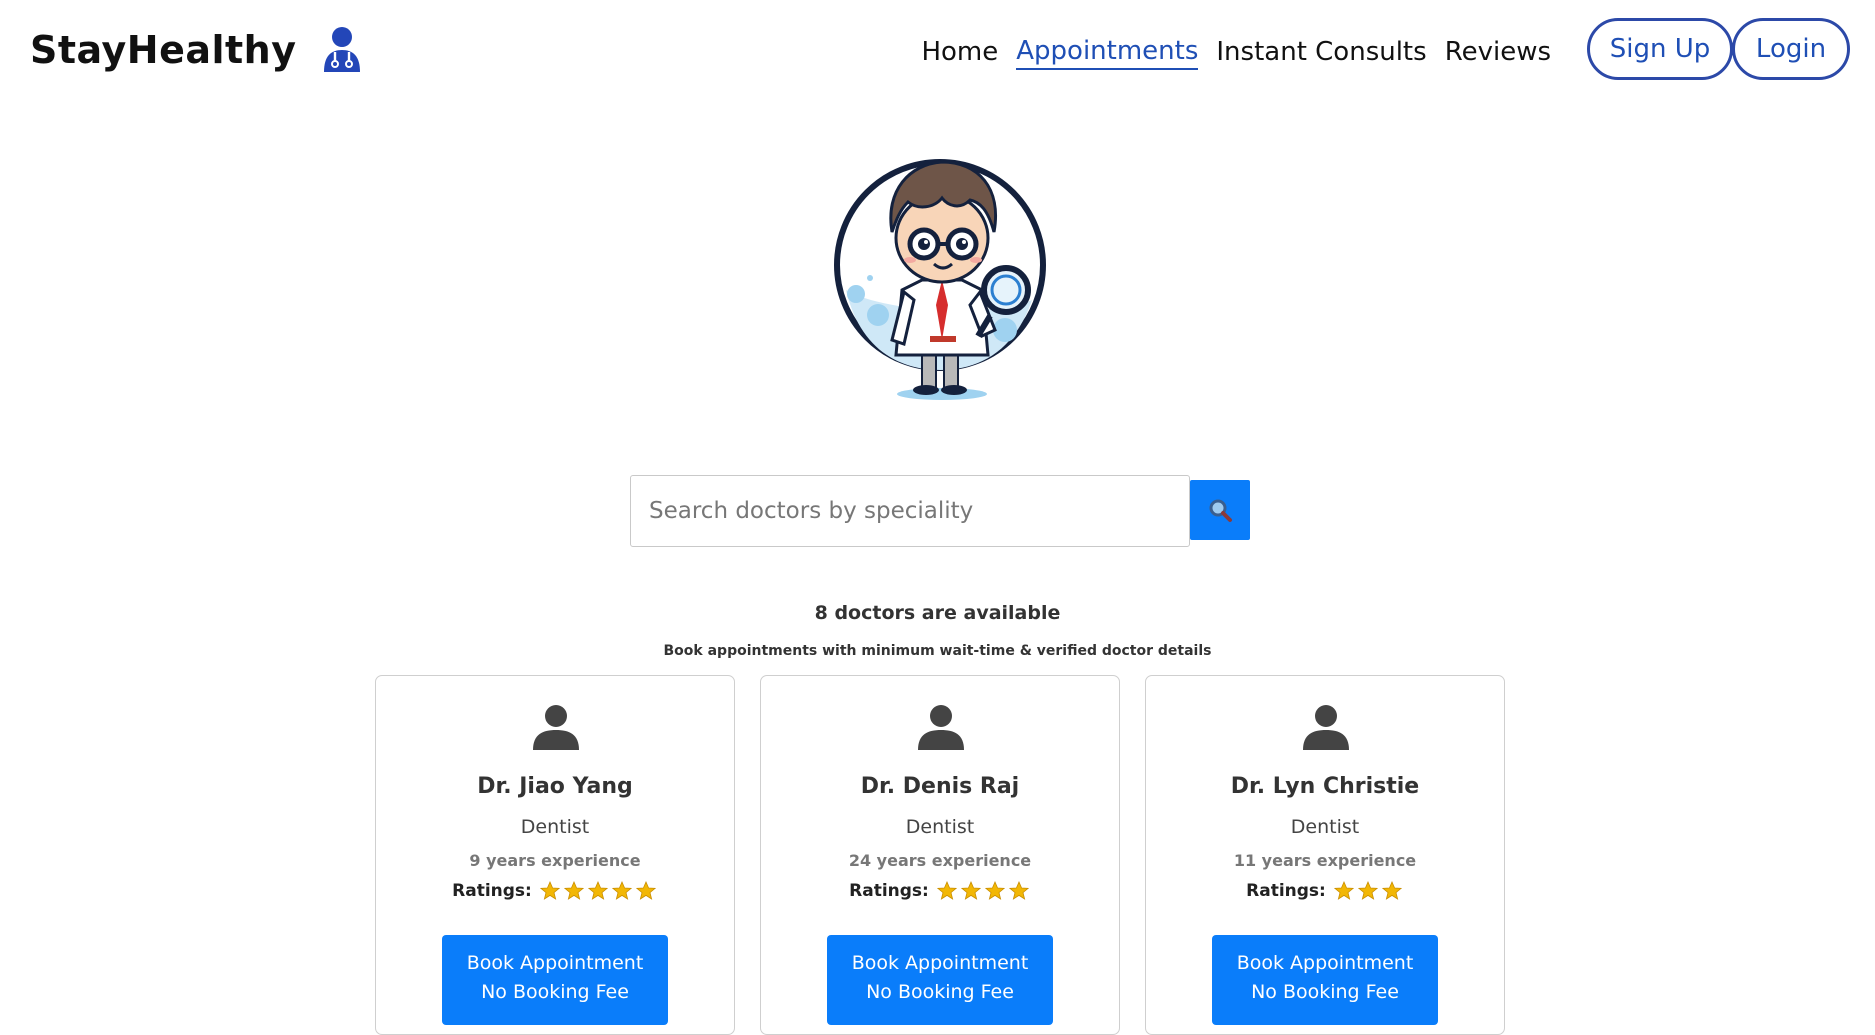 This screenshot has height=1035, width=1875. What do you see at coordinates (937, 613) in the screenshot?
I see `availability-title: 8 doctors are available` at bounding box center [937, 613].